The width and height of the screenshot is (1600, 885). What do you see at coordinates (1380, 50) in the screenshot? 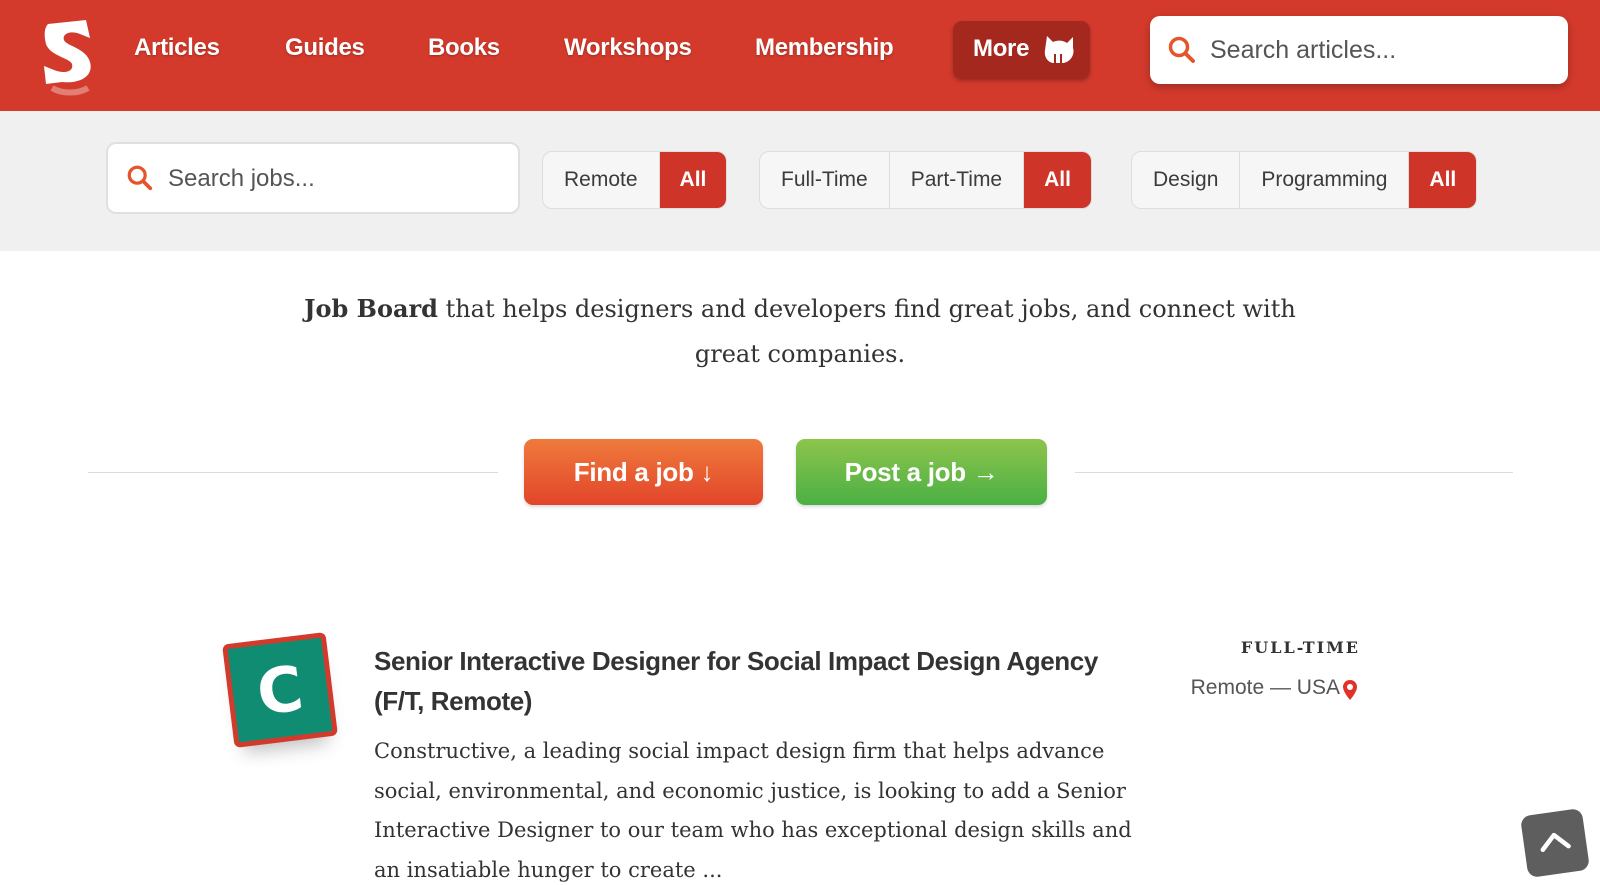
I see `article-search-input` at bounding box center [1380, 50].